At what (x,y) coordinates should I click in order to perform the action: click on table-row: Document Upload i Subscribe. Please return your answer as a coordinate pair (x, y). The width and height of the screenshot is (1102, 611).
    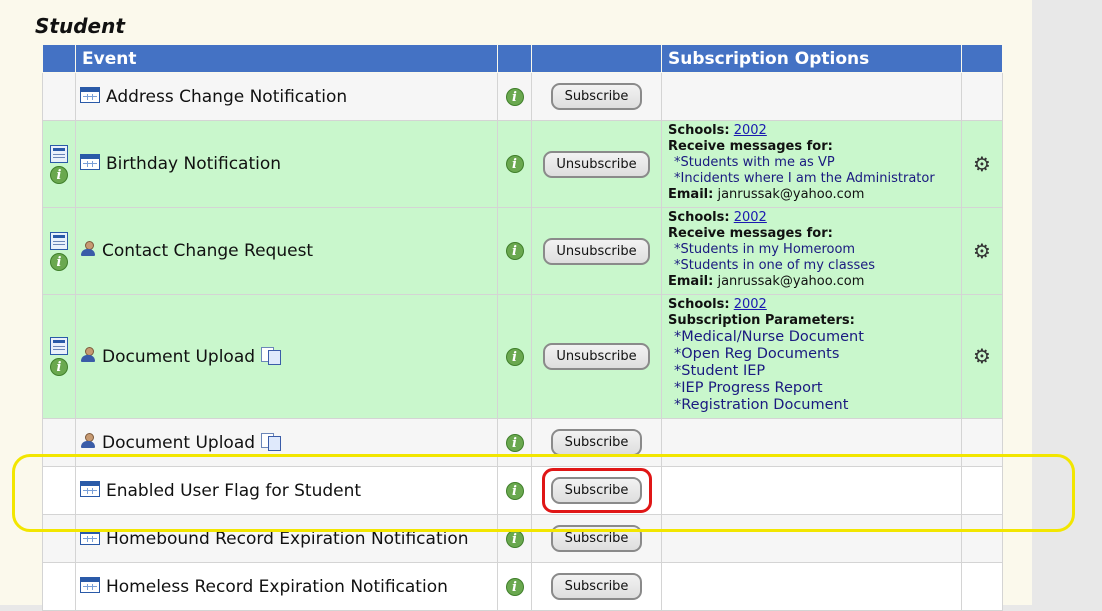
    Looking at the image, I should click on (522, 442).